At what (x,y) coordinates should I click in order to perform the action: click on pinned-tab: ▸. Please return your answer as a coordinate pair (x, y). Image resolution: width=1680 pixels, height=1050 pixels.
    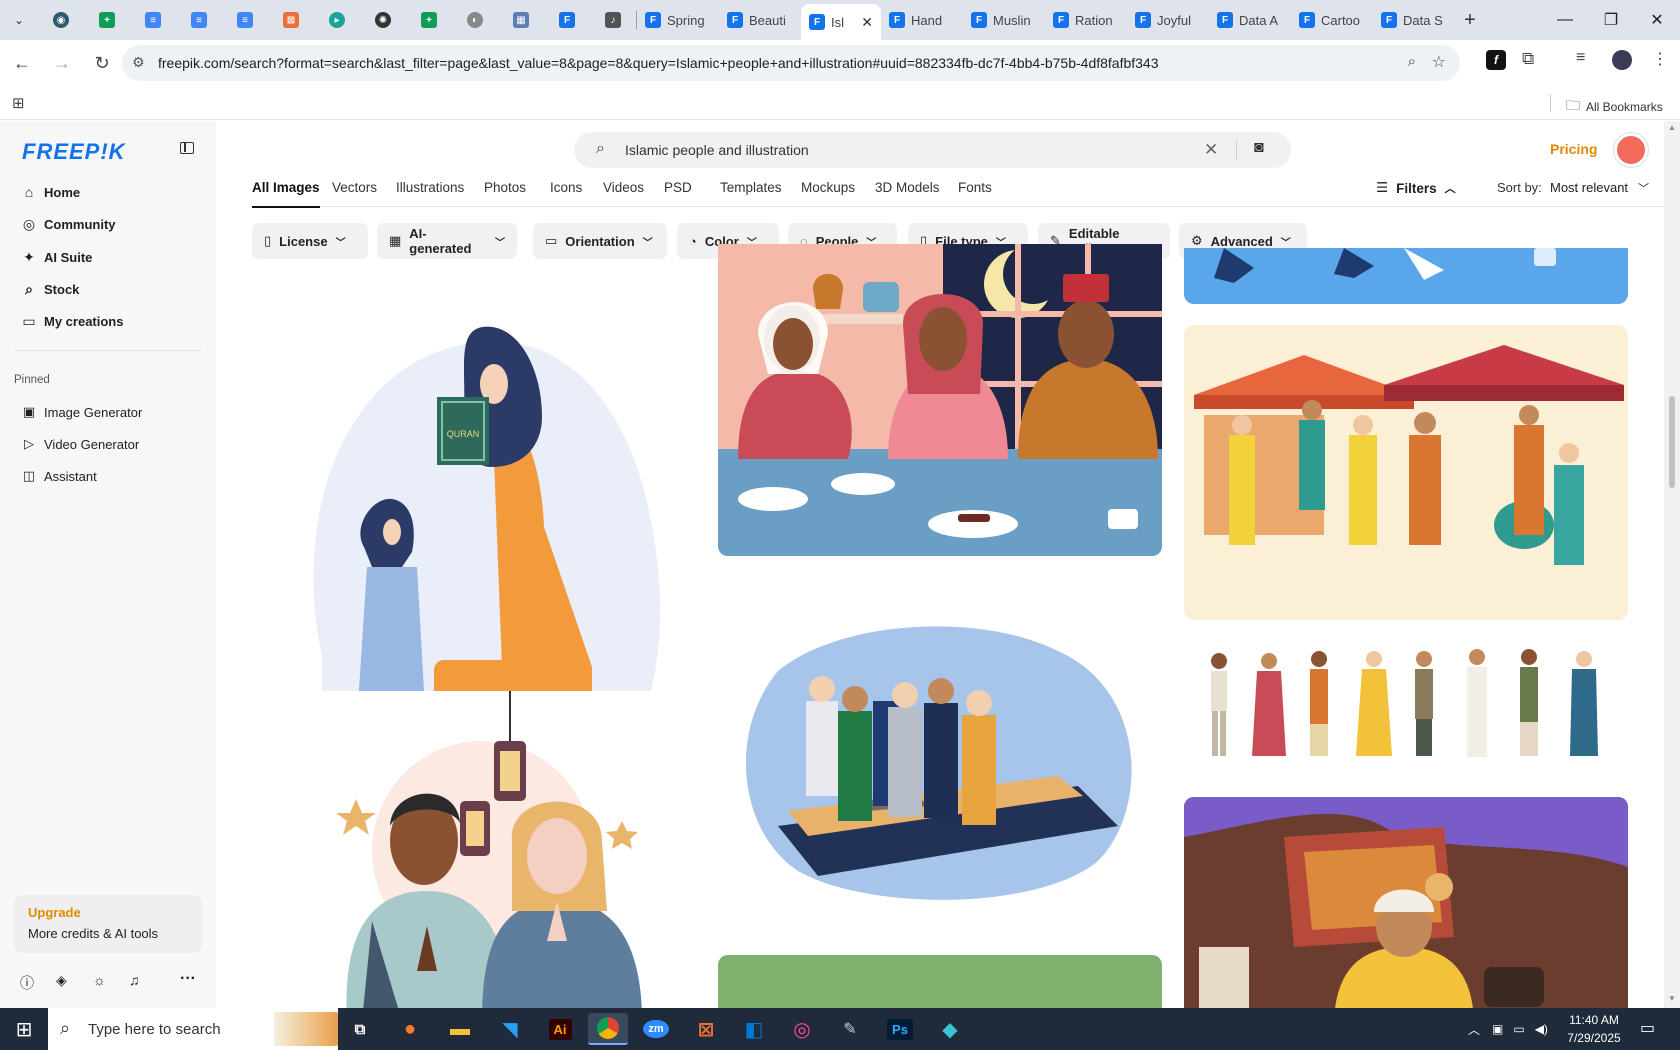
    Looking at the image, I should click on (337, 20).